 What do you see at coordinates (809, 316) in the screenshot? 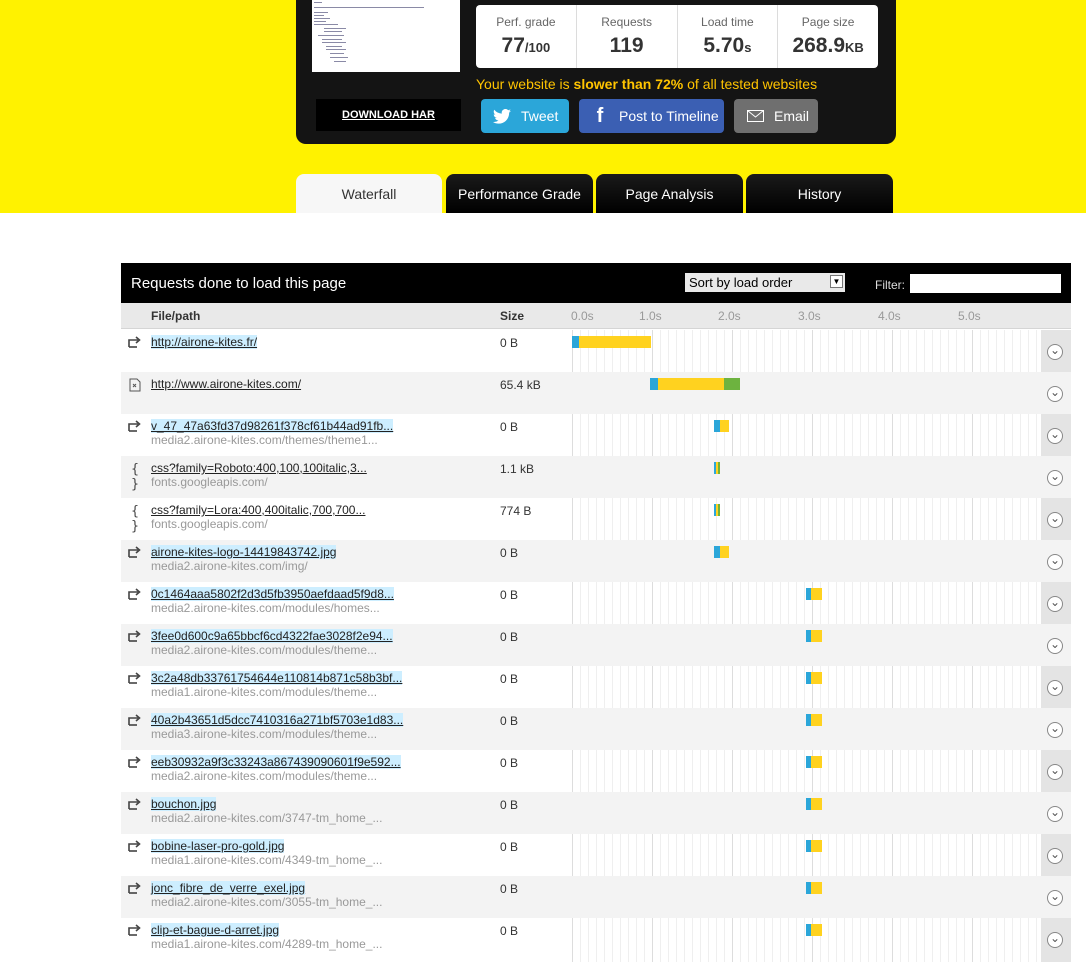
I see `time-tick: 3.0s` at bounding box center [809, 316].